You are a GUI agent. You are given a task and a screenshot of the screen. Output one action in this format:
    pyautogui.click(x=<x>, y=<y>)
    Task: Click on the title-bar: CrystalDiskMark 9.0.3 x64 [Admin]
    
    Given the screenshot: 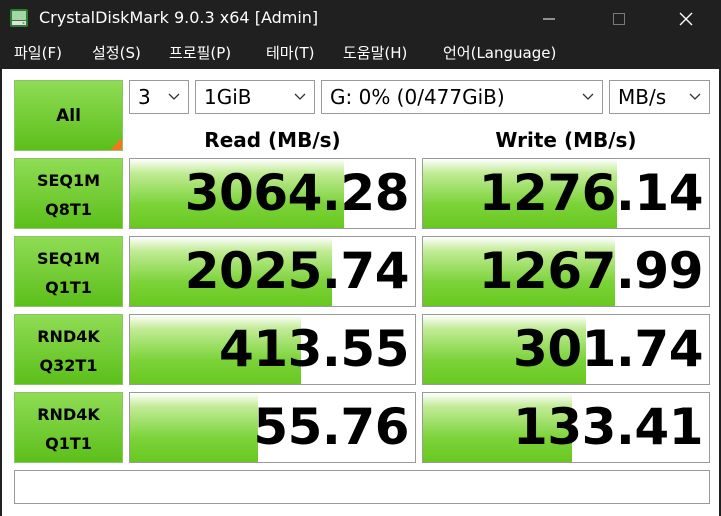 What is the action you would take?
    pyautogui.click(x=360, y=18)
    